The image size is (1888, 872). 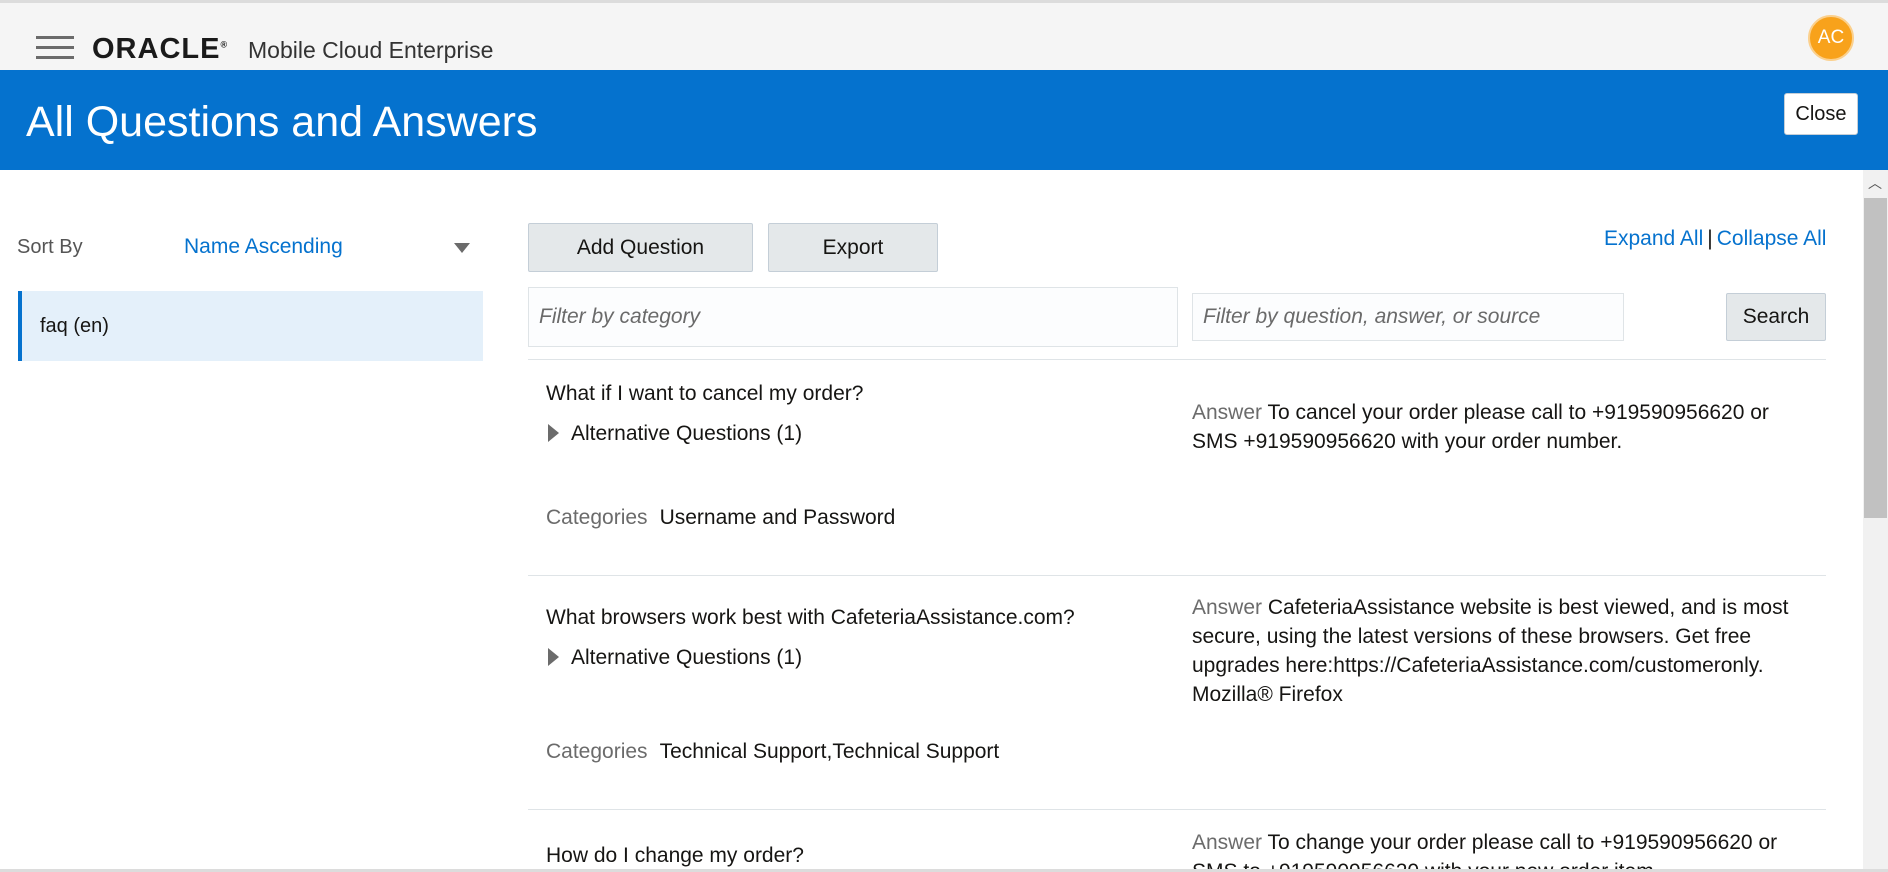 What do you see at coordinates (263, 246) in the screenshot?
I see `sort-select-value: Name Ascending` at bounding box center [263, 246].